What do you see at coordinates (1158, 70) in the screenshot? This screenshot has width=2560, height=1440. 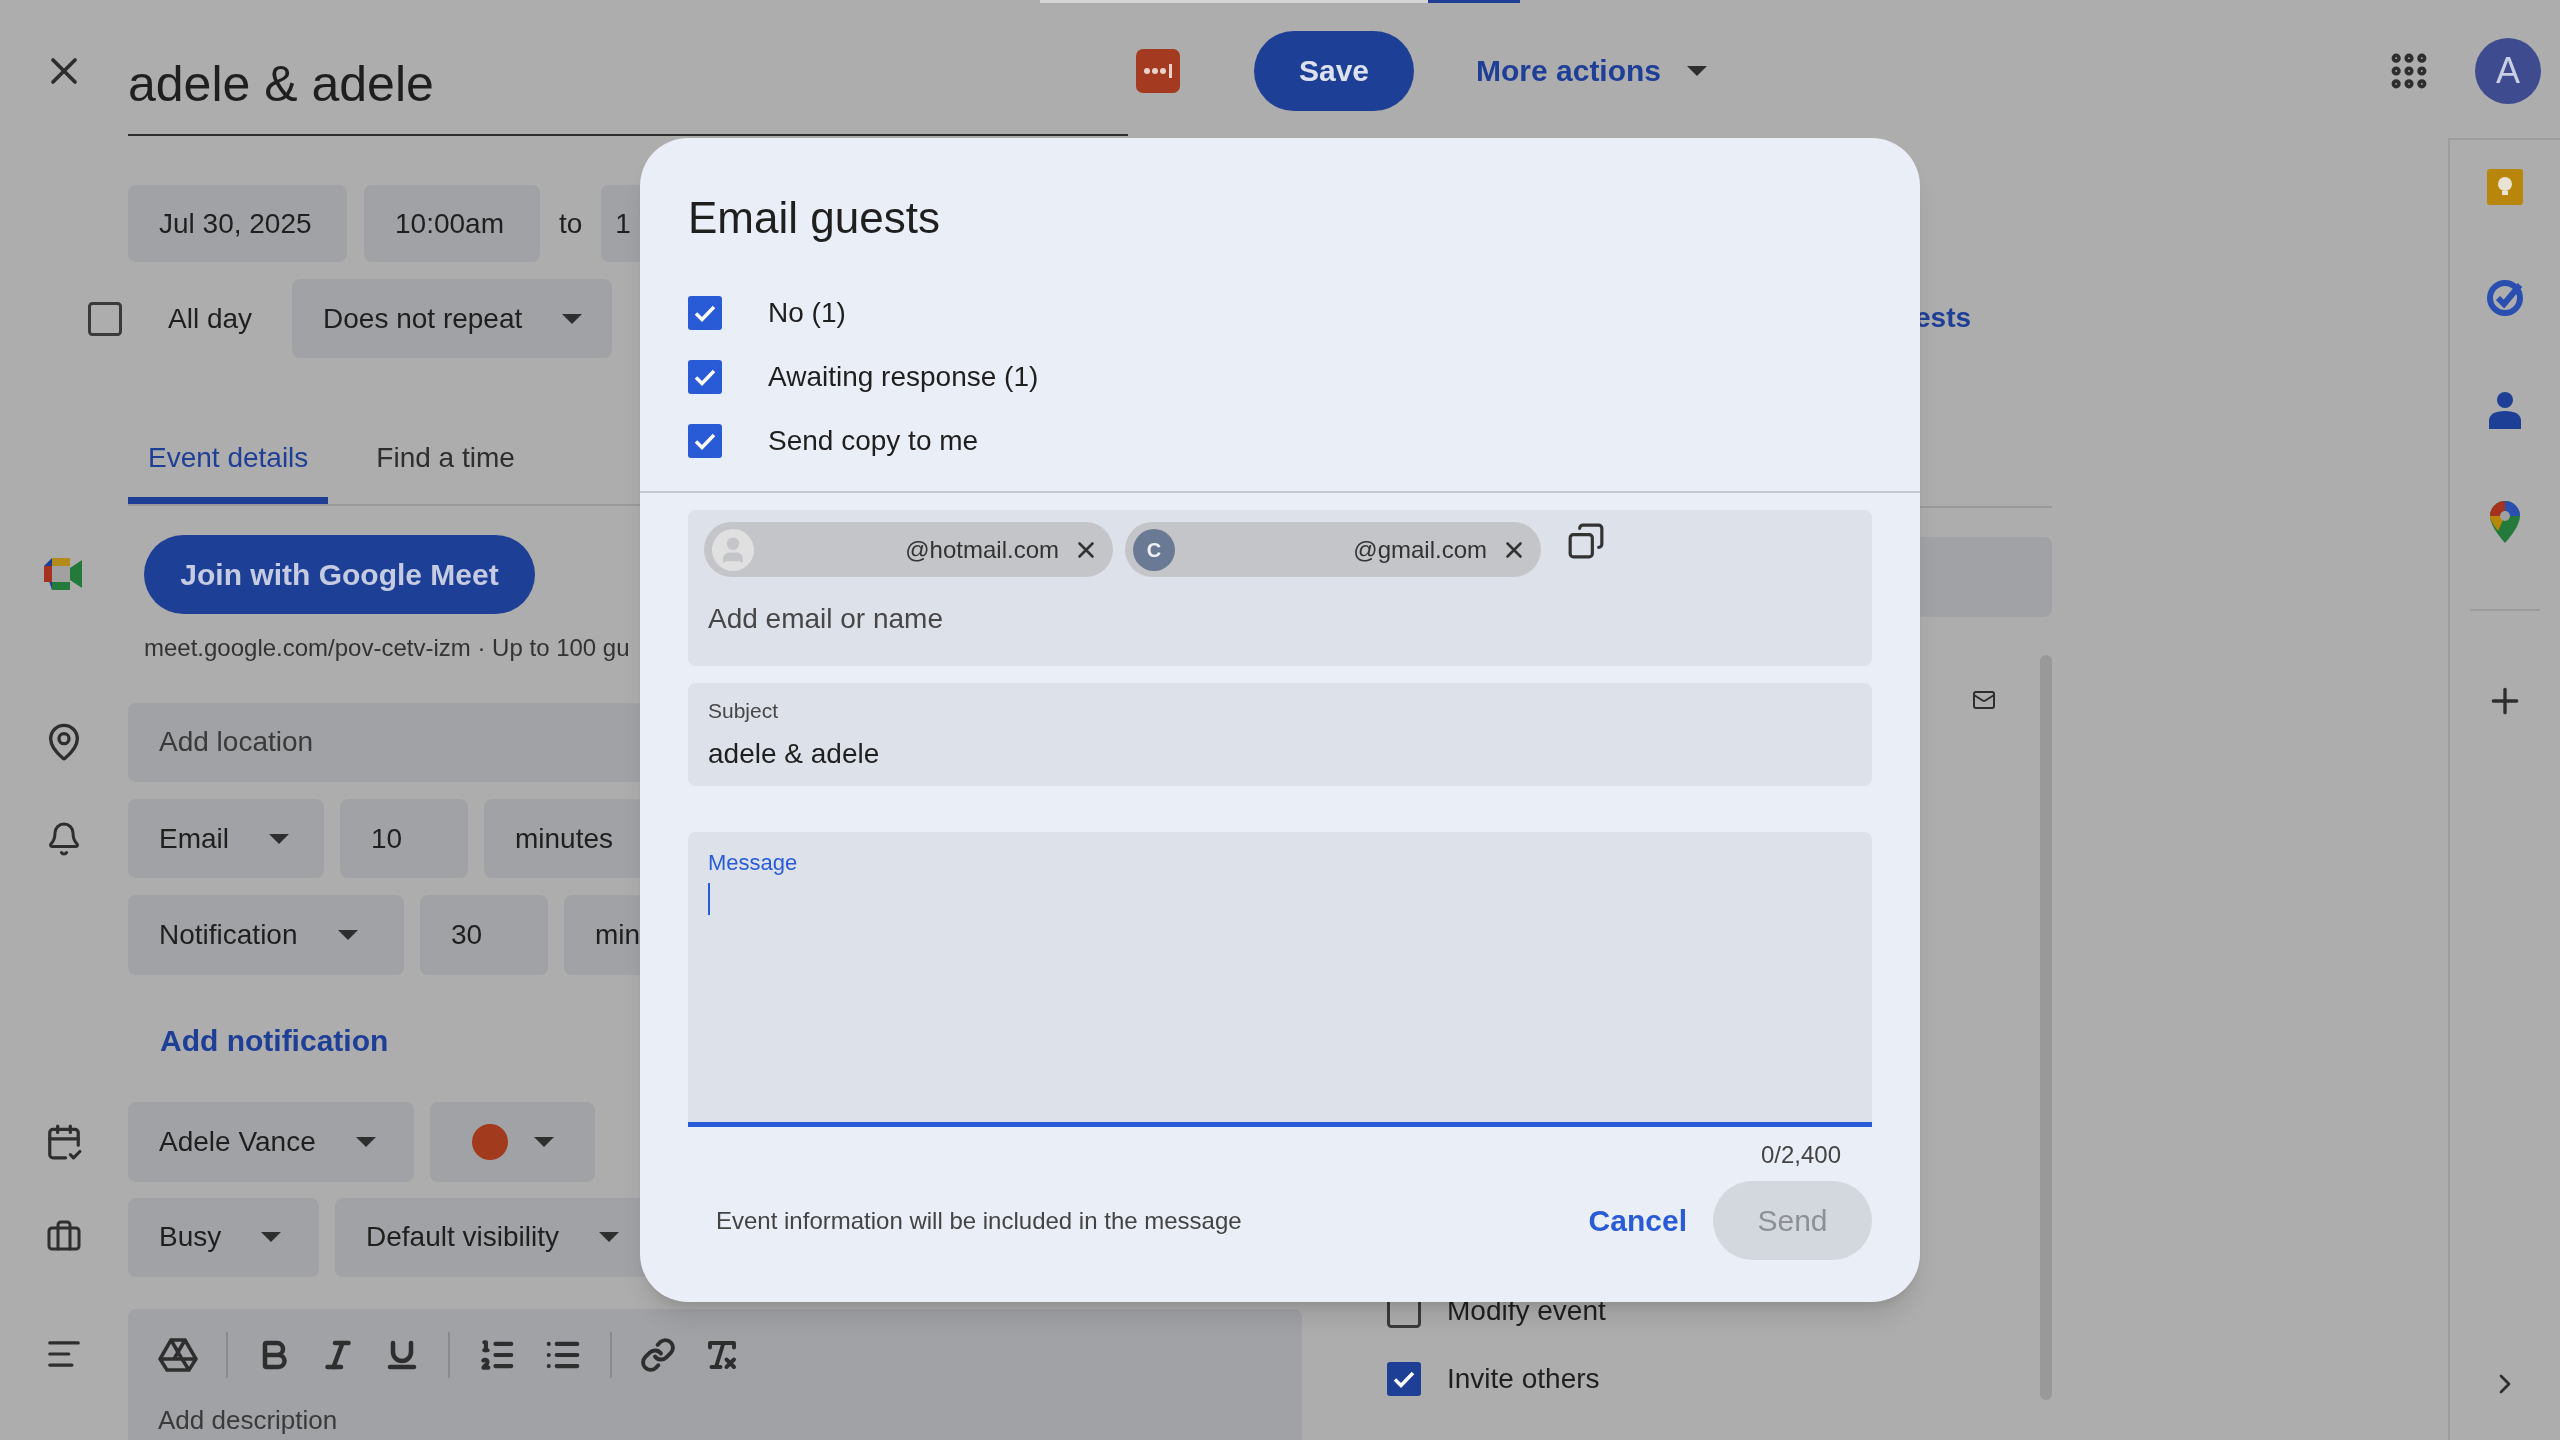 I see `dots-icon` at bounding box center [1158, 70].